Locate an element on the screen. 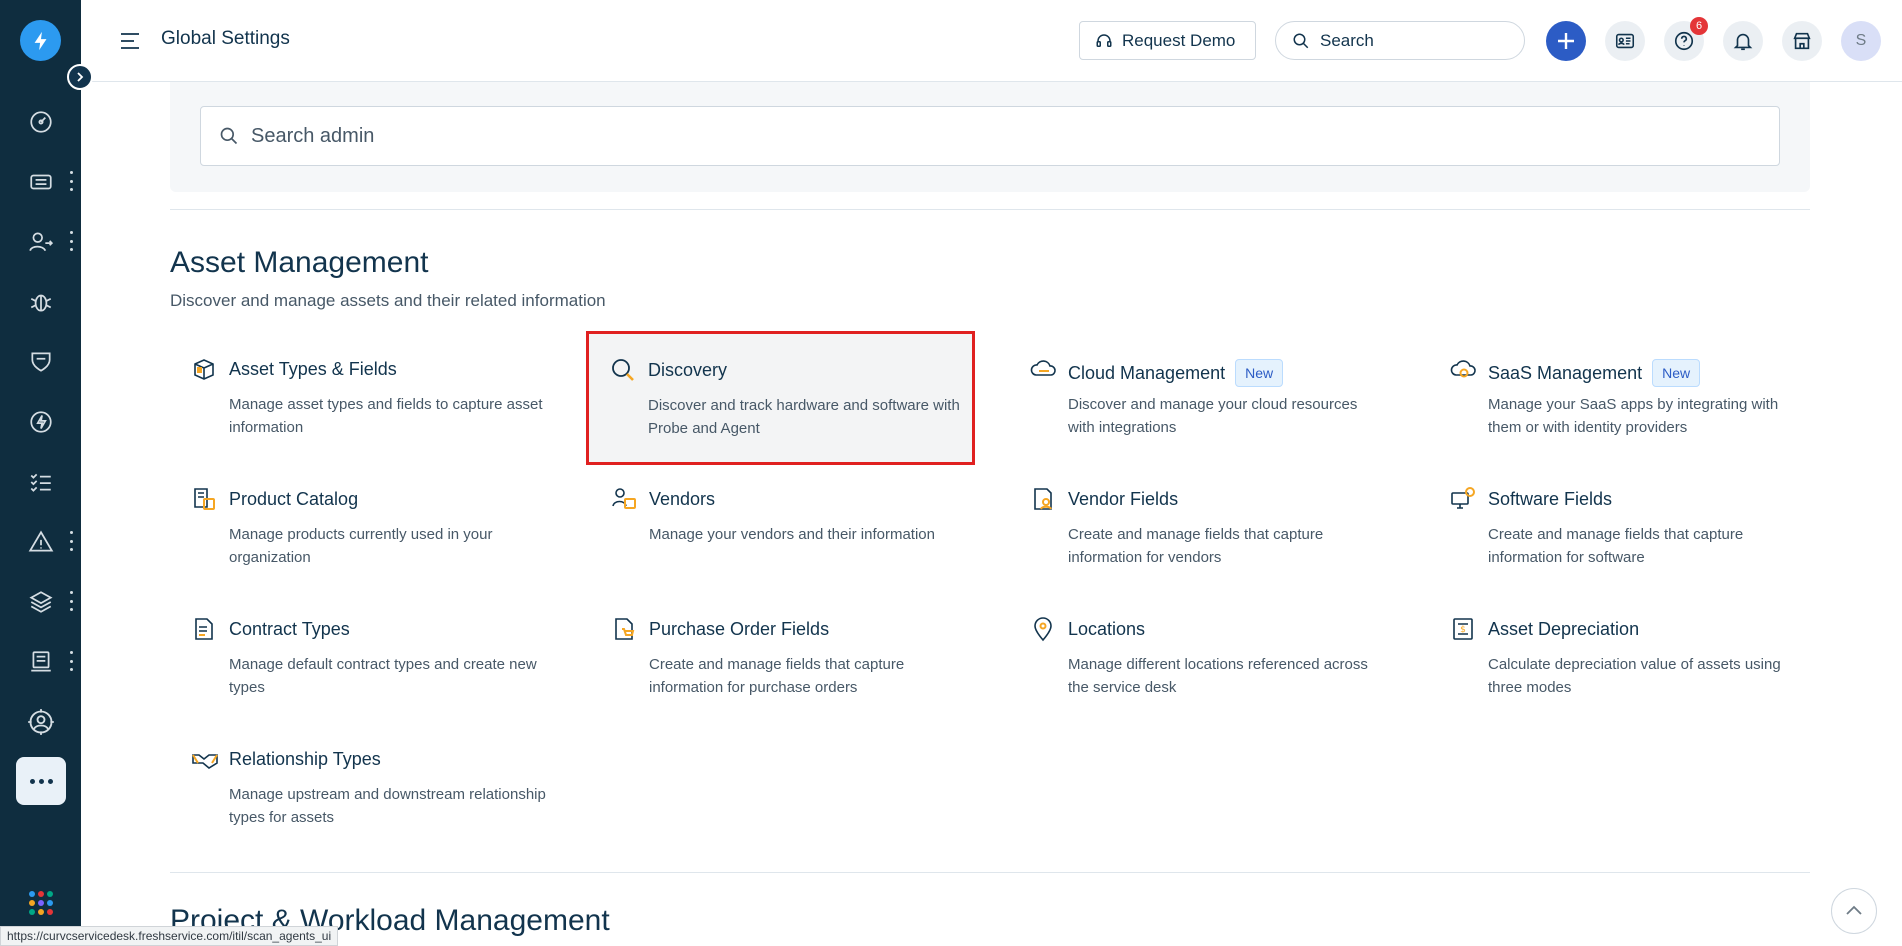 The image size is (1902, 946). bell-icon is located at coordinates (1743, 42).